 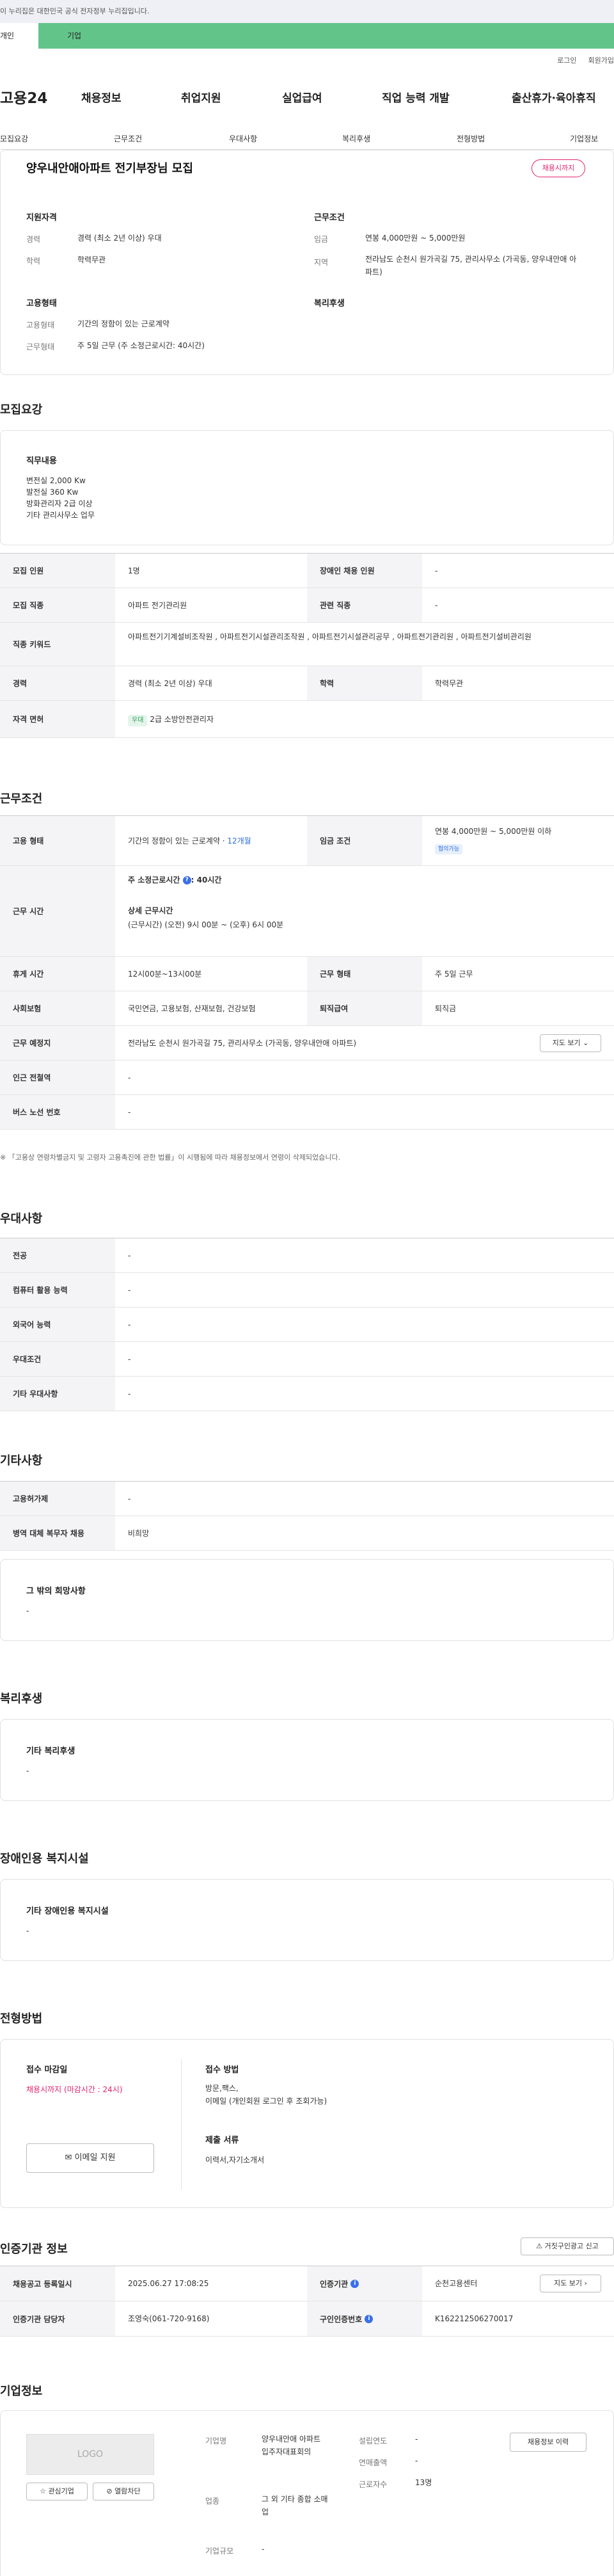 What do you see at coordinates (57, 2491) in the screenshot?
I see `favorite-company-button: ☆ 관심기업` at bounding box center [57, 2491].